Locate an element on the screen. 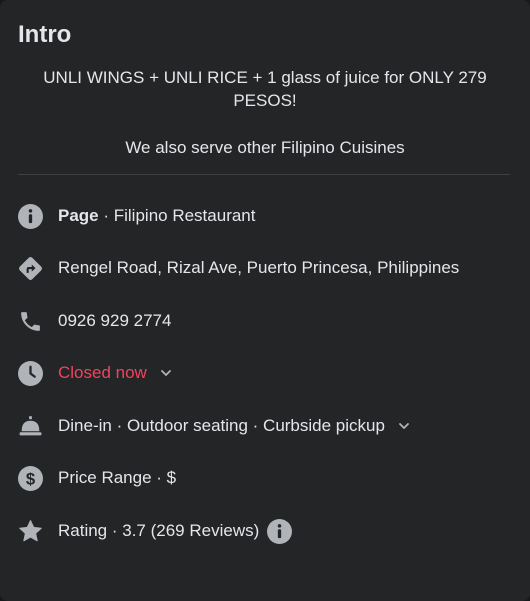 The width and height of the screenshot is (530, 601). star-icon is located at coordinates (30, 531).